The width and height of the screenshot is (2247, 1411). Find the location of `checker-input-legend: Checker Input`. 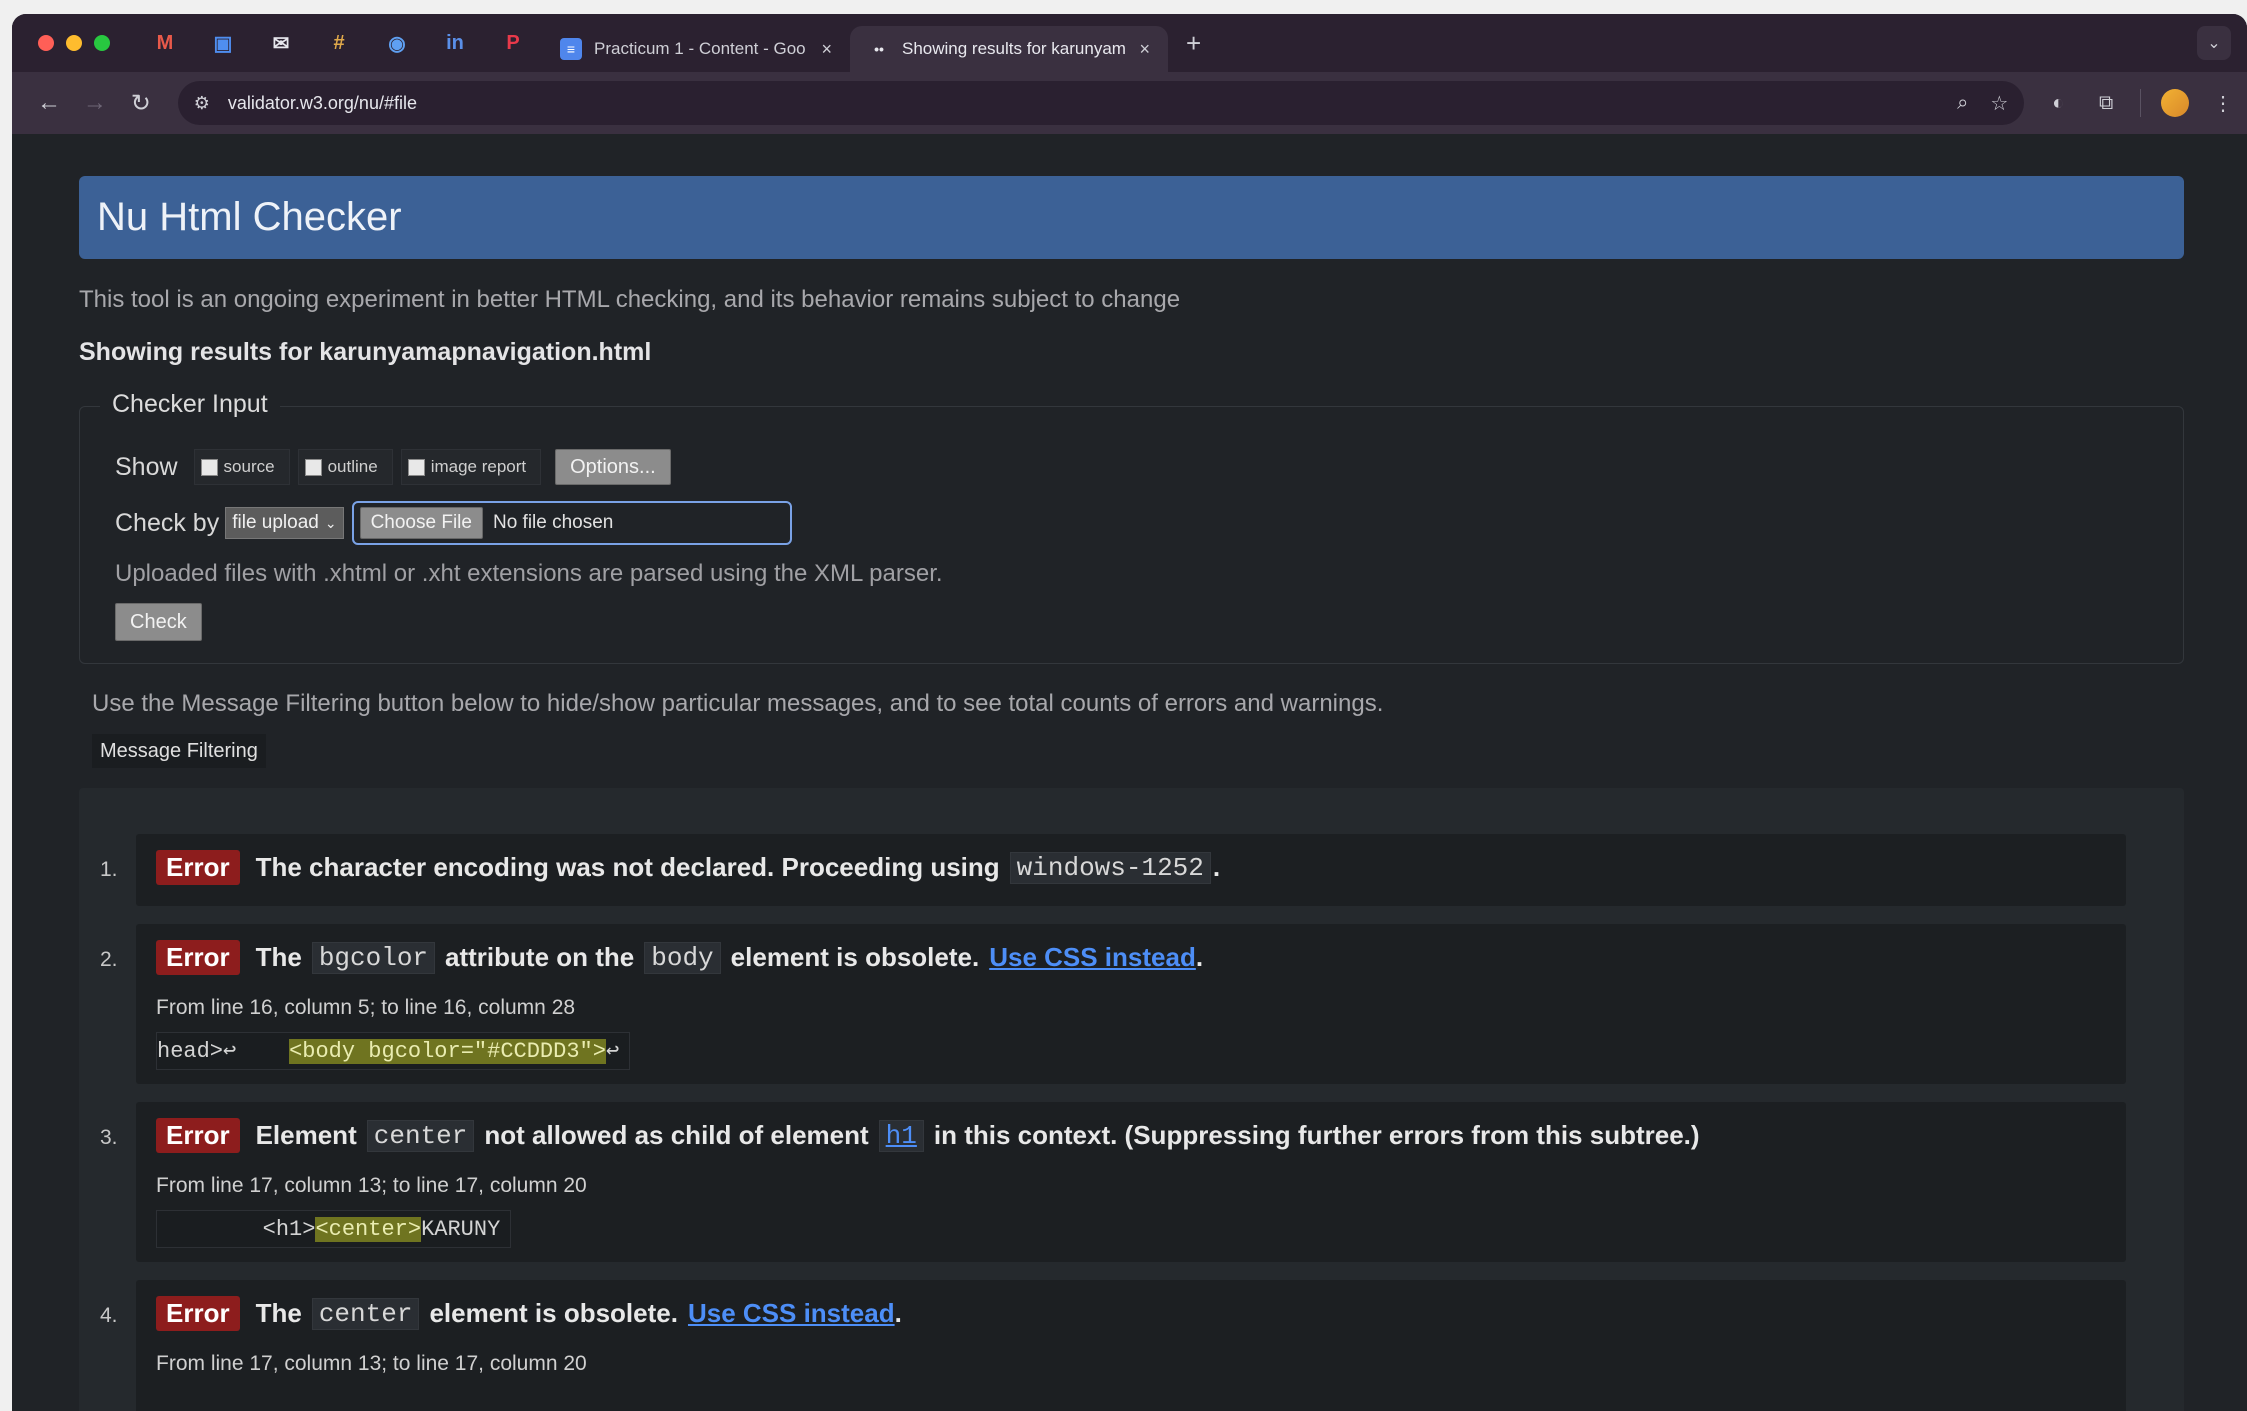

checker-input-legend: Checker Input is located at coordinates (190, 404).